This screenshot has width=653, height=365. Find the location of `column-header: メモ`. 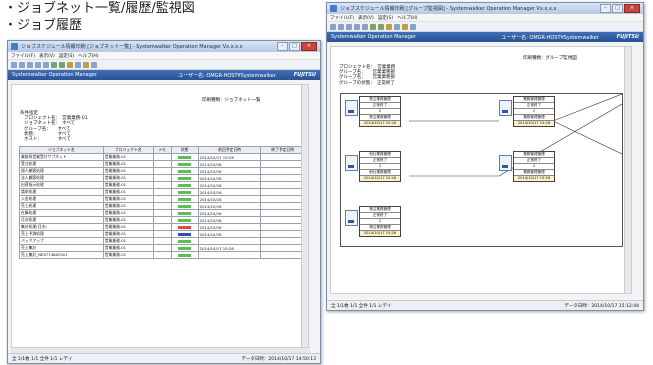

column-header: メモ is located at coordinates (162, 150).